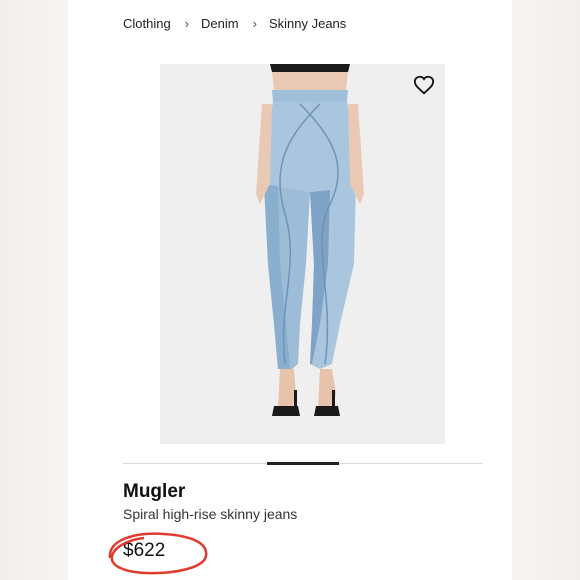 This screenshot has width=580, height=580. Describe the element at coordinates (307, 23) in the screenshot. I see `breadcrumb-skinny-jeans: Skinny Jeans` at that location.